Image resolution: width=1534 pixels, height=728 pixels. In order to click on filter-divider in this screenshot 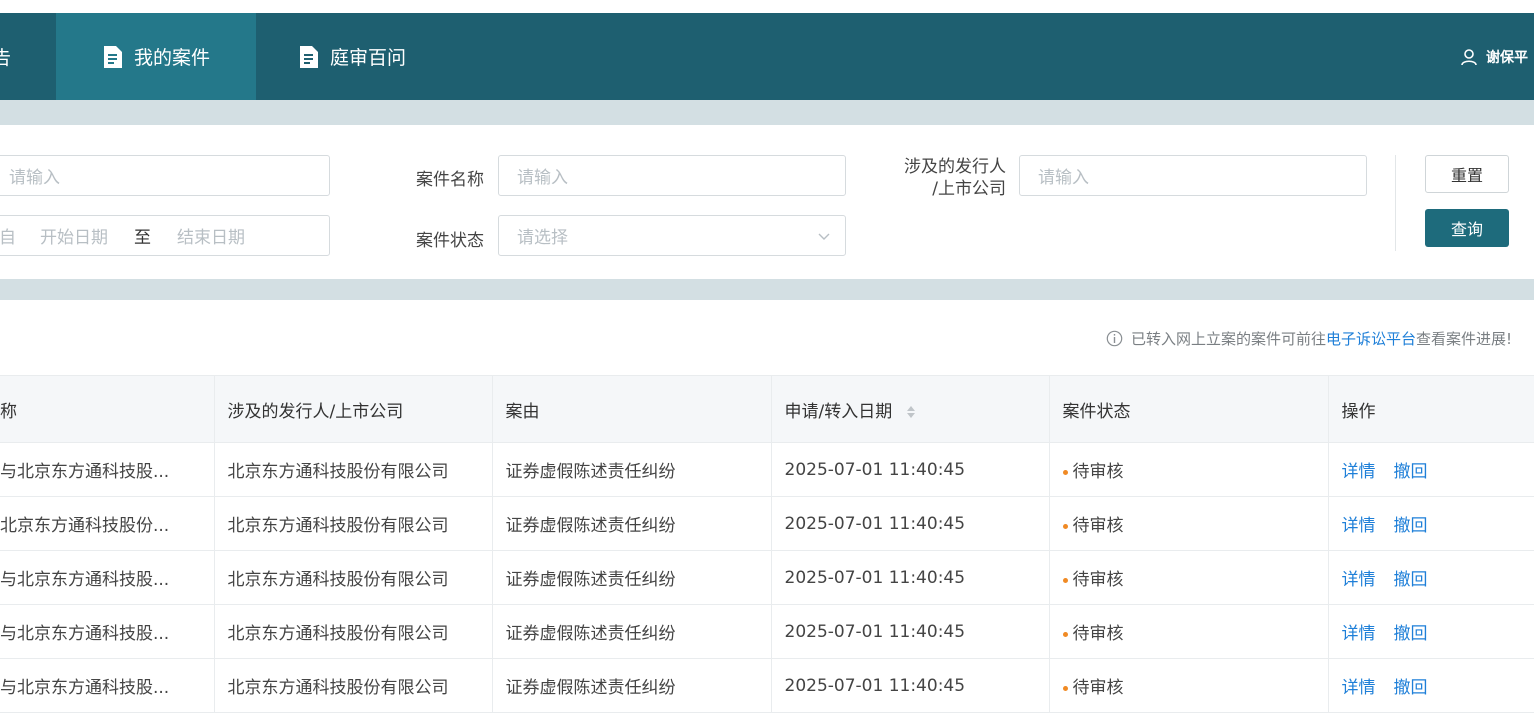, I will do `click(1395, 203)`.